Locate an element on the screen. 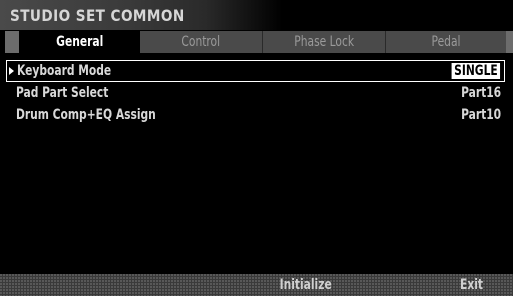  param-name: Drum Comp+EQ Assign is located at coordinates (86, 115).